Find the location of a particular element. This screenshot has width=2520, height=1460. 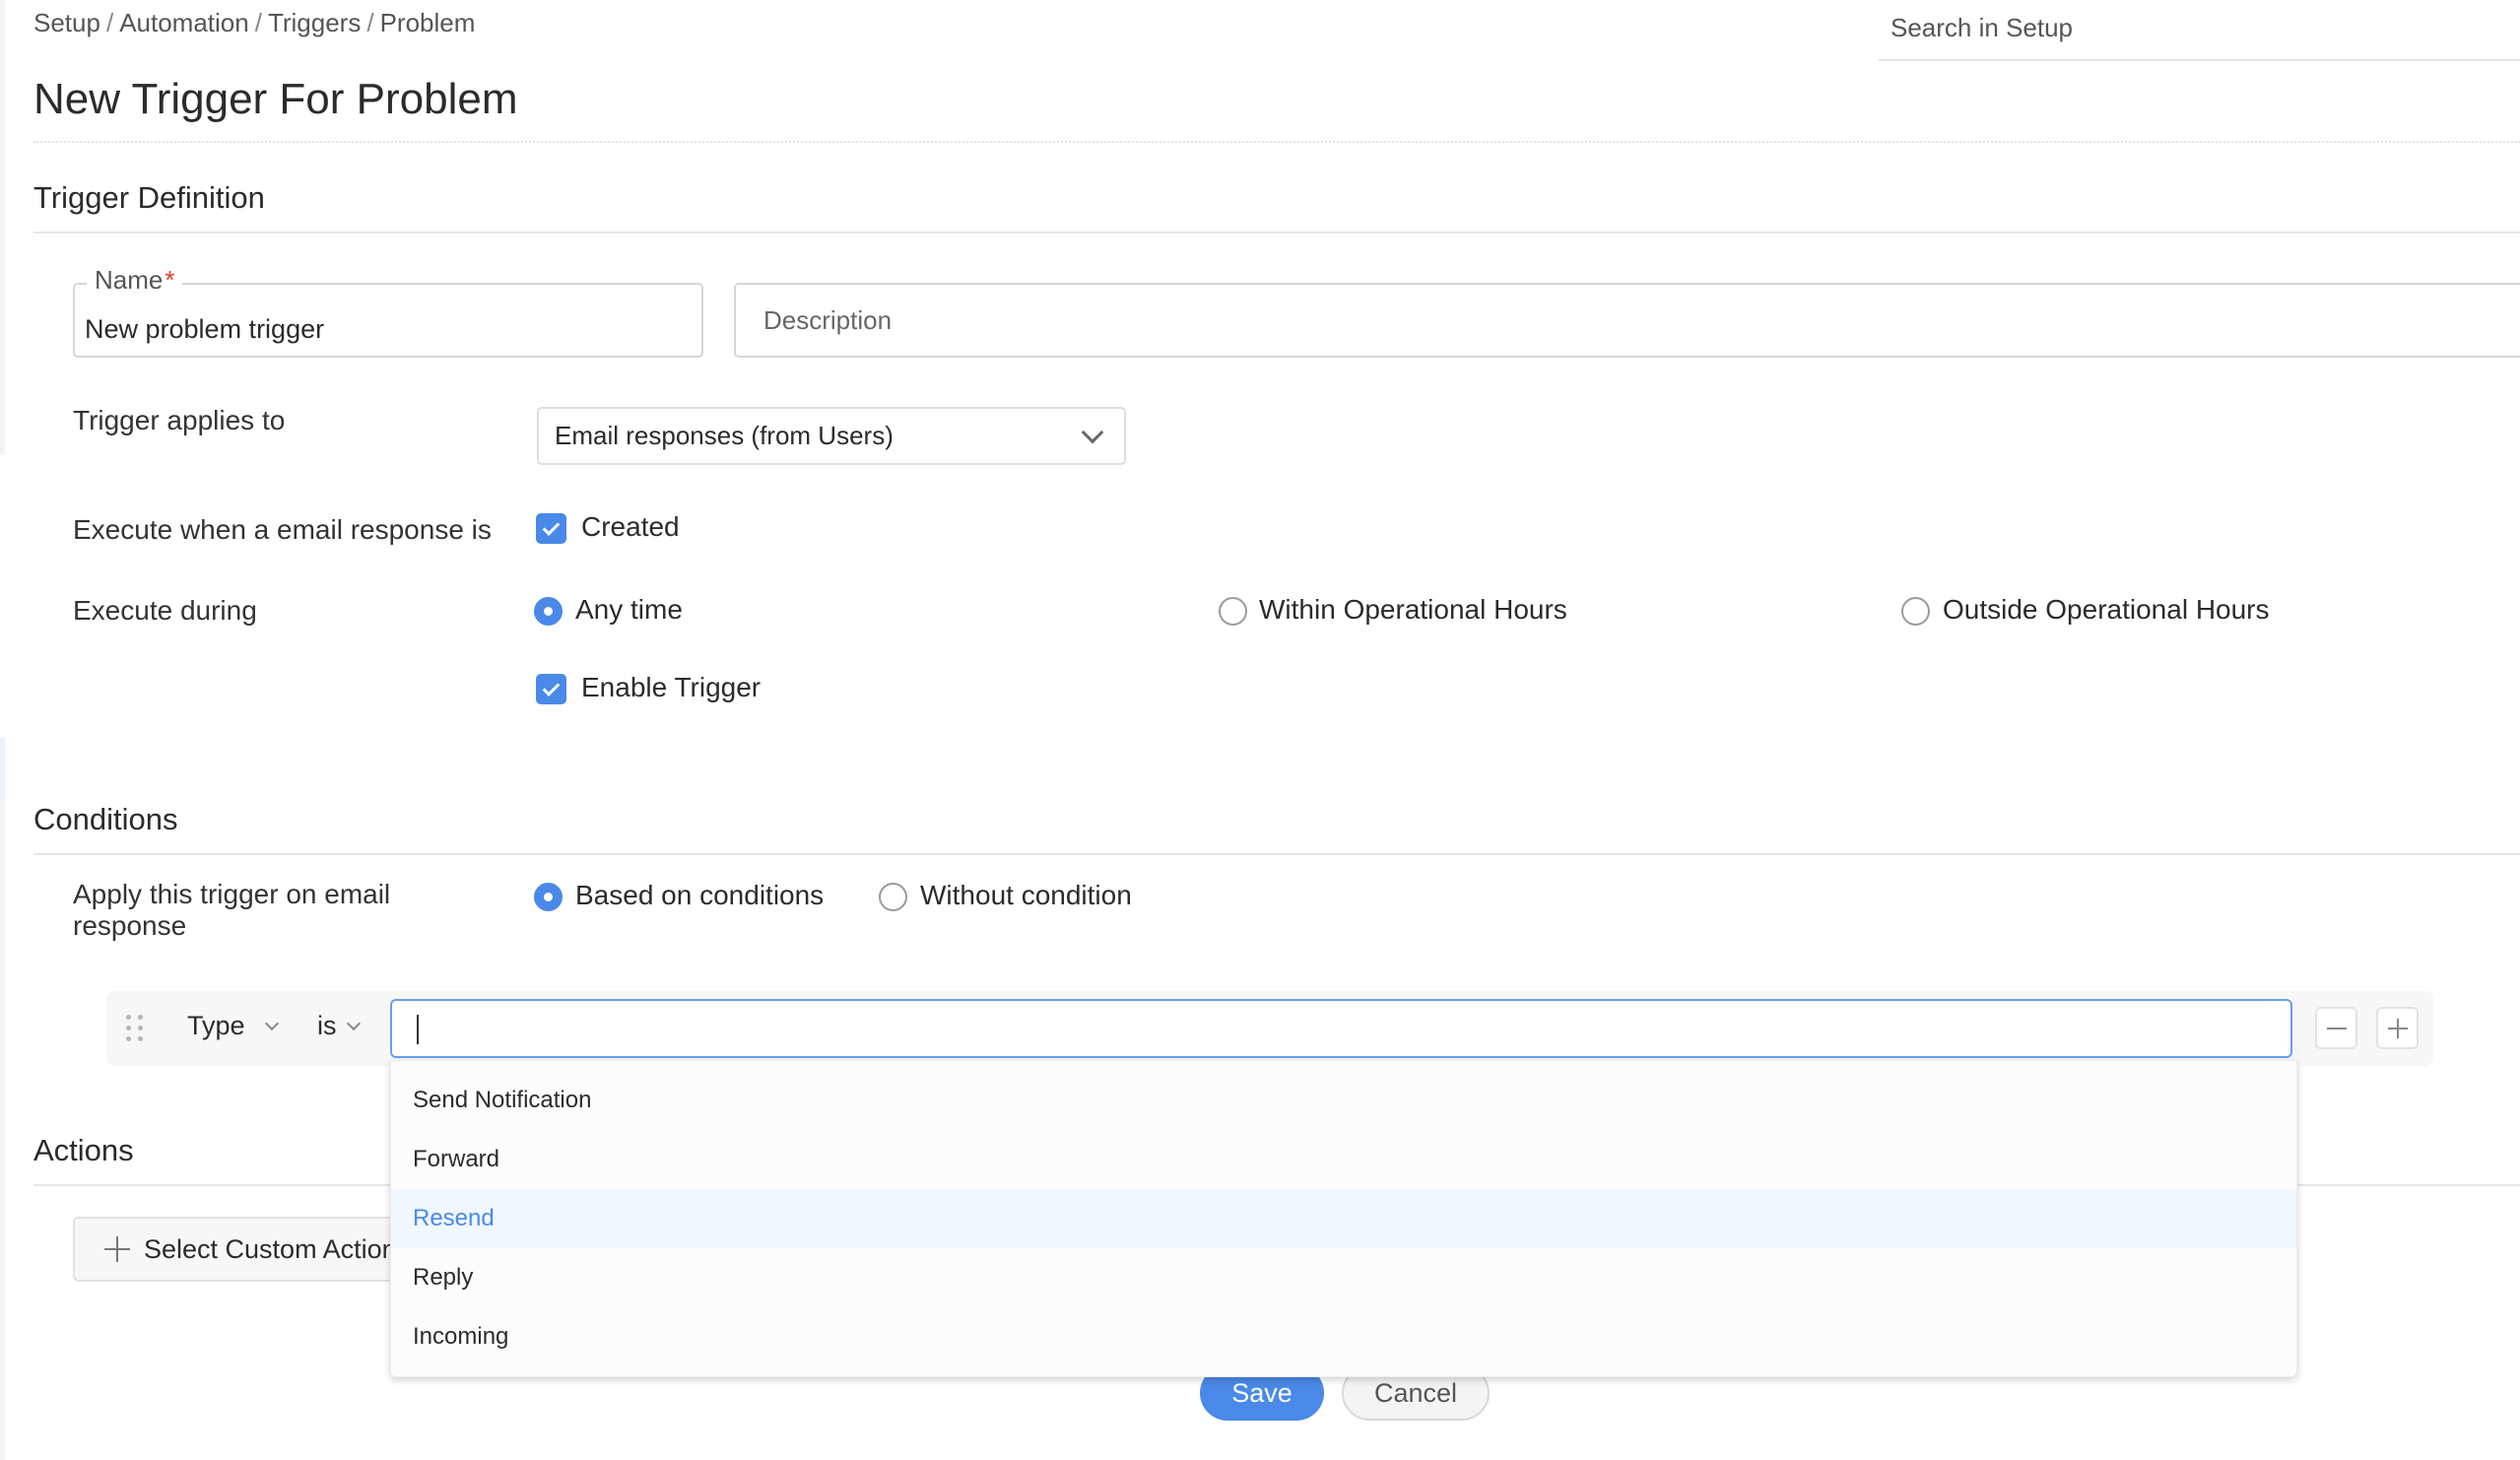

trigger-applies-to-select: Email responses (from Users) is located at coordinates (831, 436).